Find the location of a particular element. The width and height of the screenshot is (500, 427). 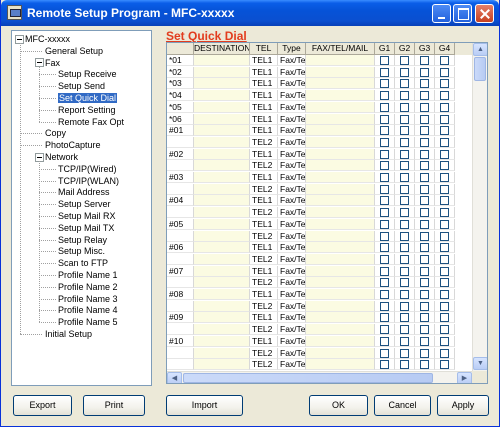

tree-item: TCP/IP(Wired) is located at coordinates (87, 169).